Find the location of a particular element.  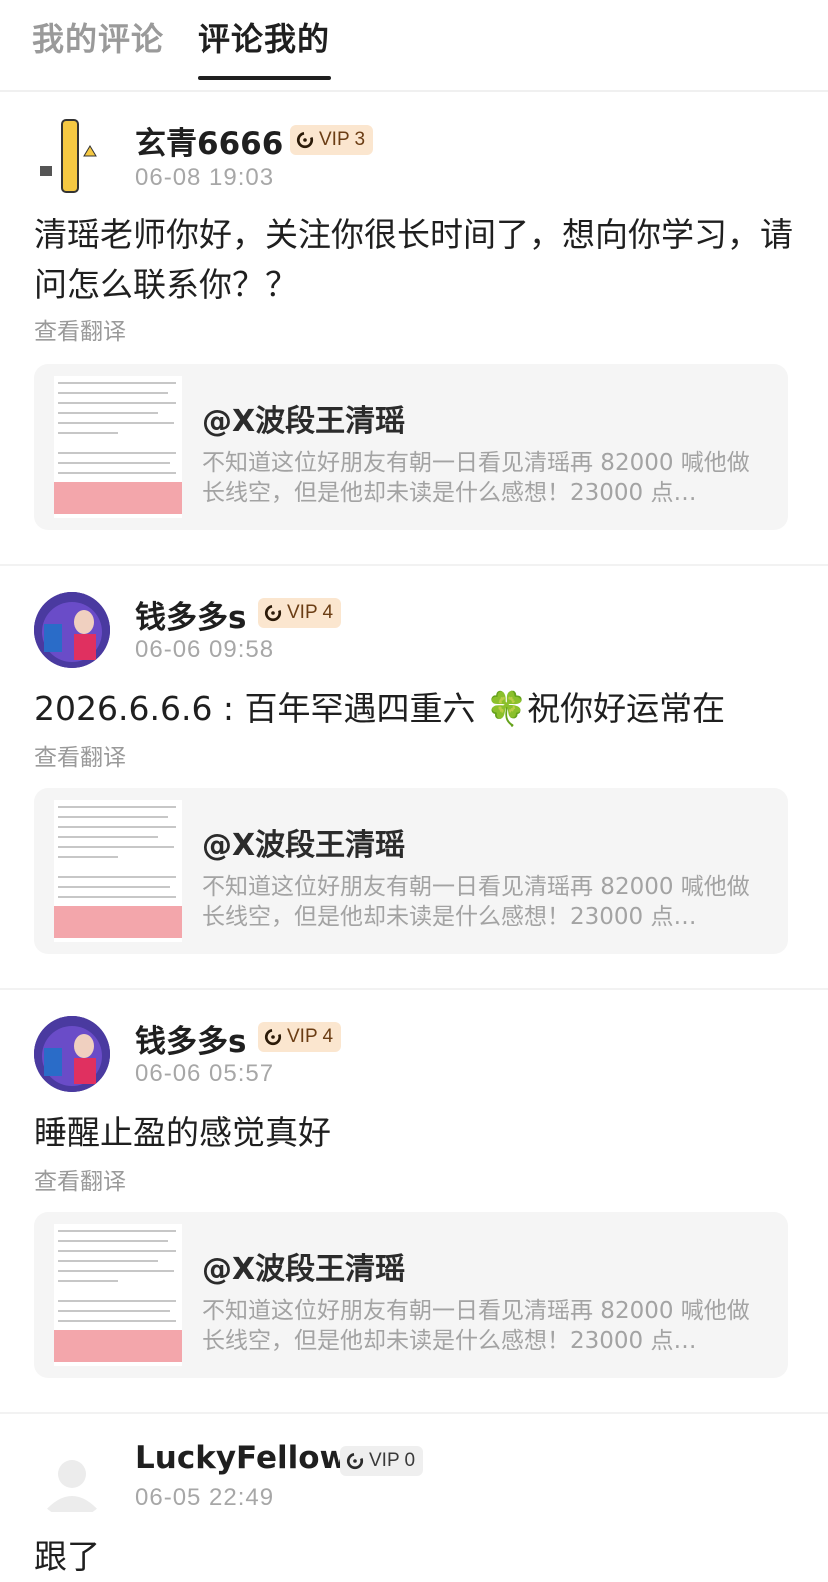

comment-text: 睡醒止盈的感觉真好 is located at coordinates (182, 1132).